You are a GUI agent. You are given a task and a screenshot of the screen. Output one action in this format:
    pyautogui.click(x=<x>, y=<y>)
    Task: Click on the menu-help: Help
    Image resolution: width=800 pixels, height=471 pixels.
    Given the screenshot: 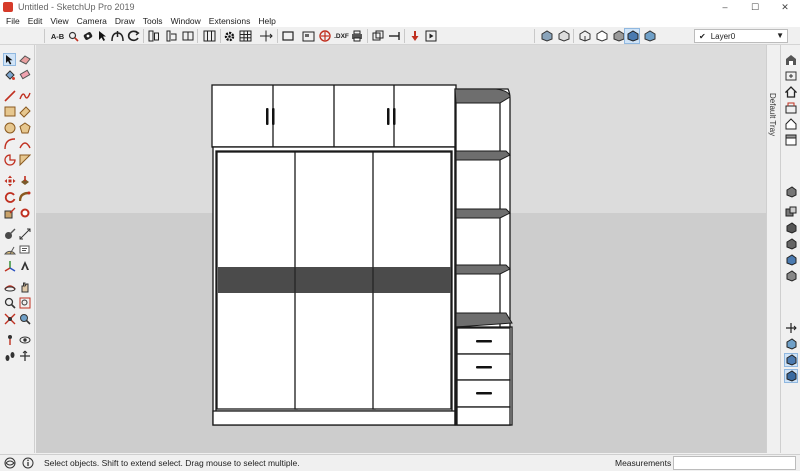 What is the action you would take?
    pyautogui.click(x=266, y=21)
    